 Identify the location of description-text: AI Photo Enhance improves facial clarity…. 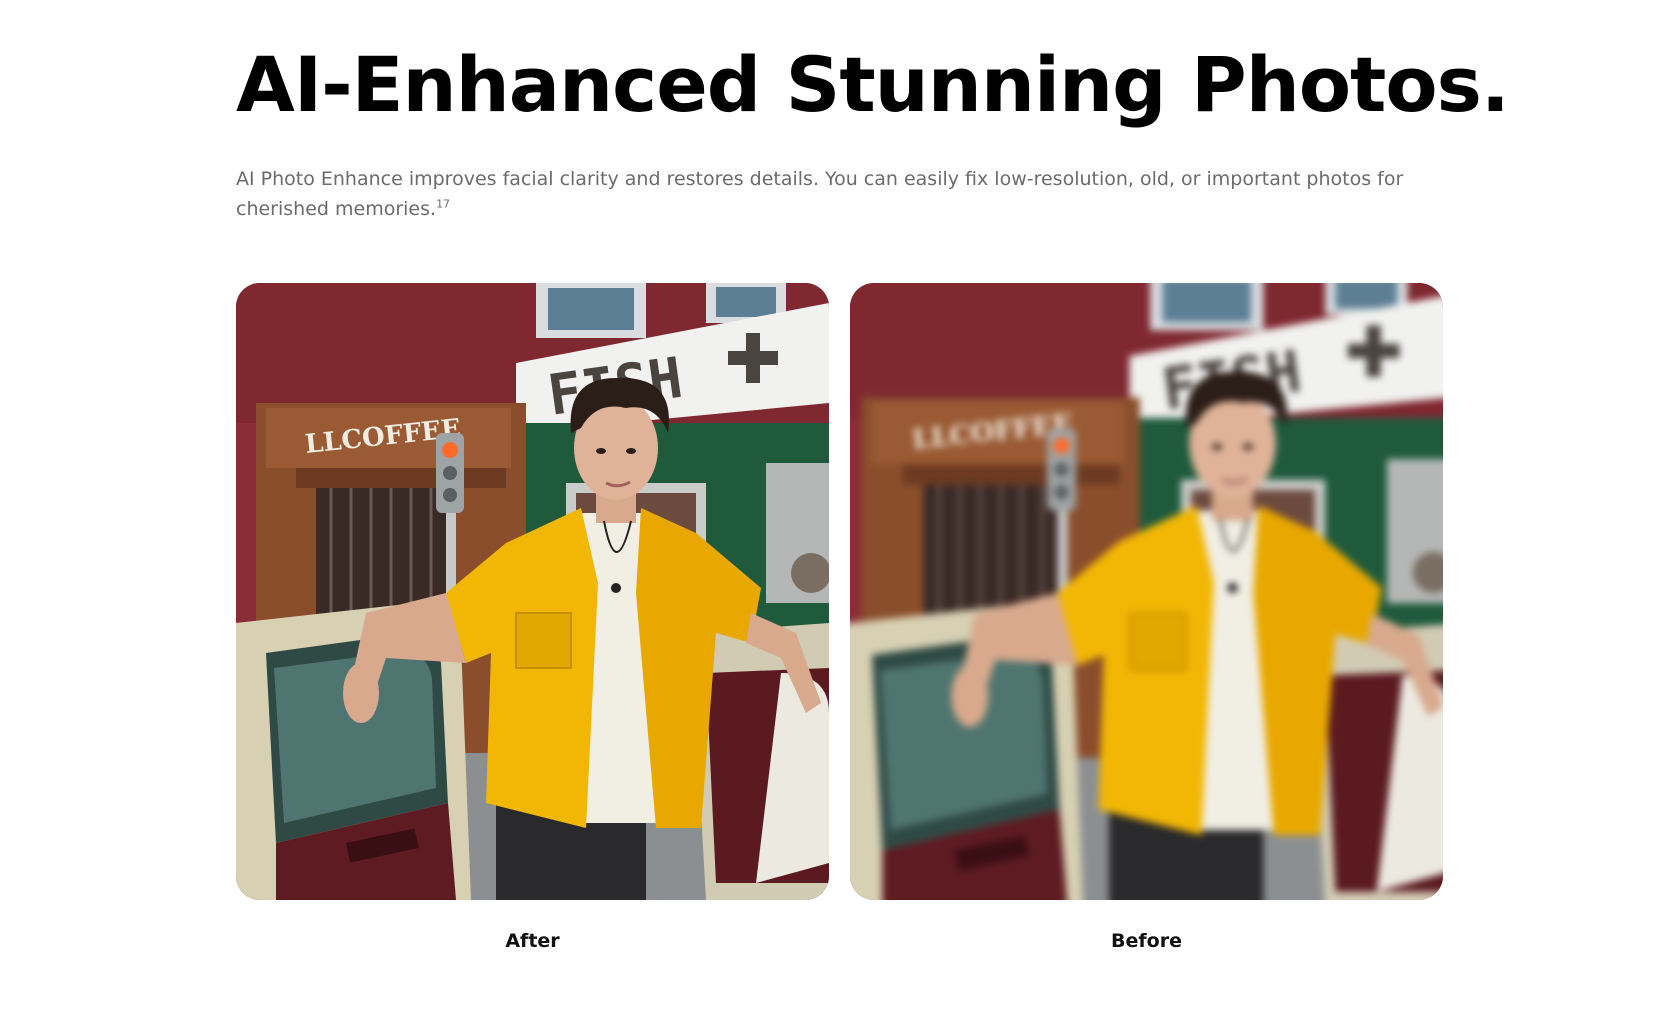
(820, 194).